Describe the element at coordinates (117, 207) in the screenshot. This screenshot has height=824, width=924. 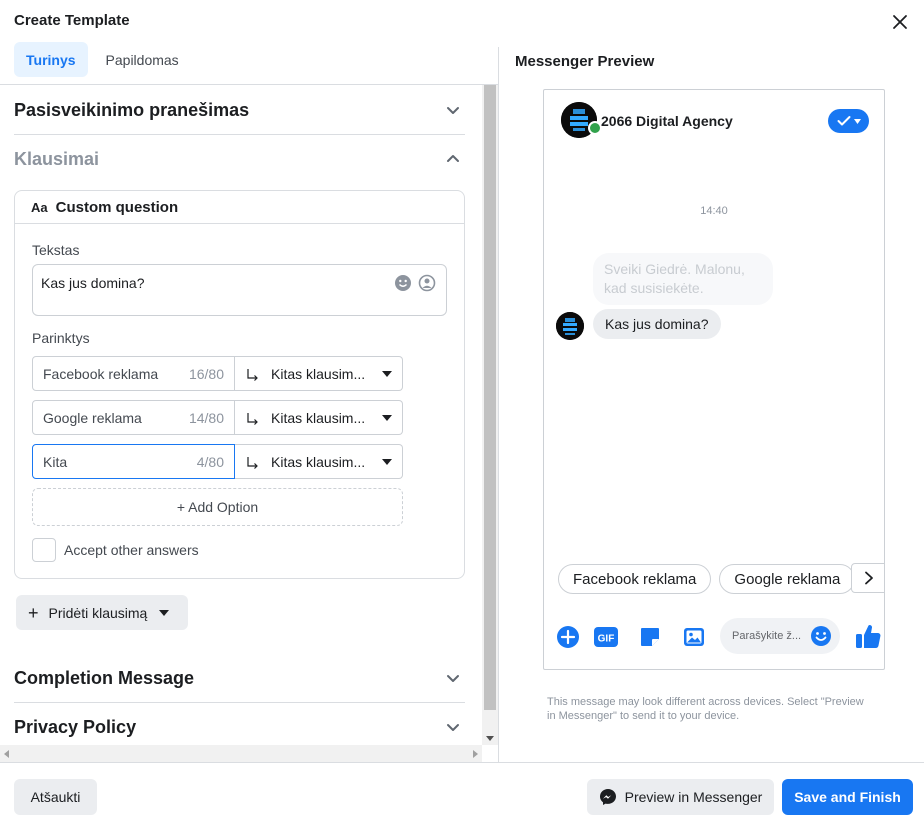
I see `question-type-label: Custom question` at that location.